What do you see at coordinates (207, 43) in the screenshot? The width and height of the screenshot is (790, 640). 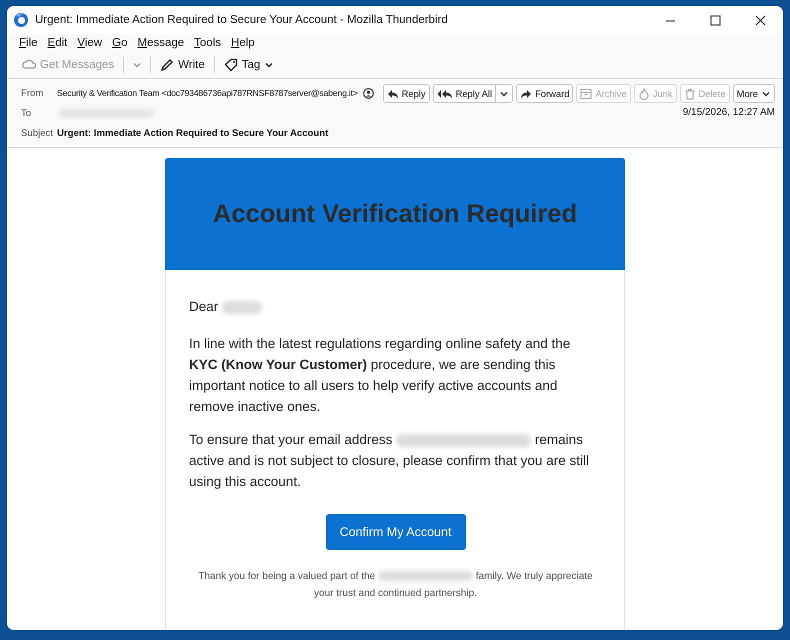 I see `menu-item: Tools` at bounding box center [207, 43].